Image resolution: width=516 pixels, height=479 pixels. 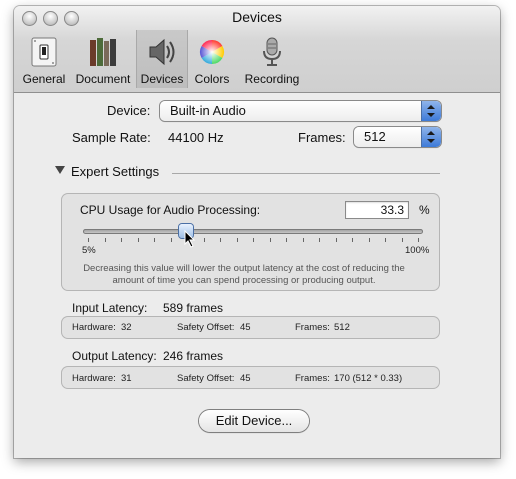 What do you see at coordinates (245, 327) in the screenshot?
I see `input-safety-value: 45` at bounding box center [245, 327].